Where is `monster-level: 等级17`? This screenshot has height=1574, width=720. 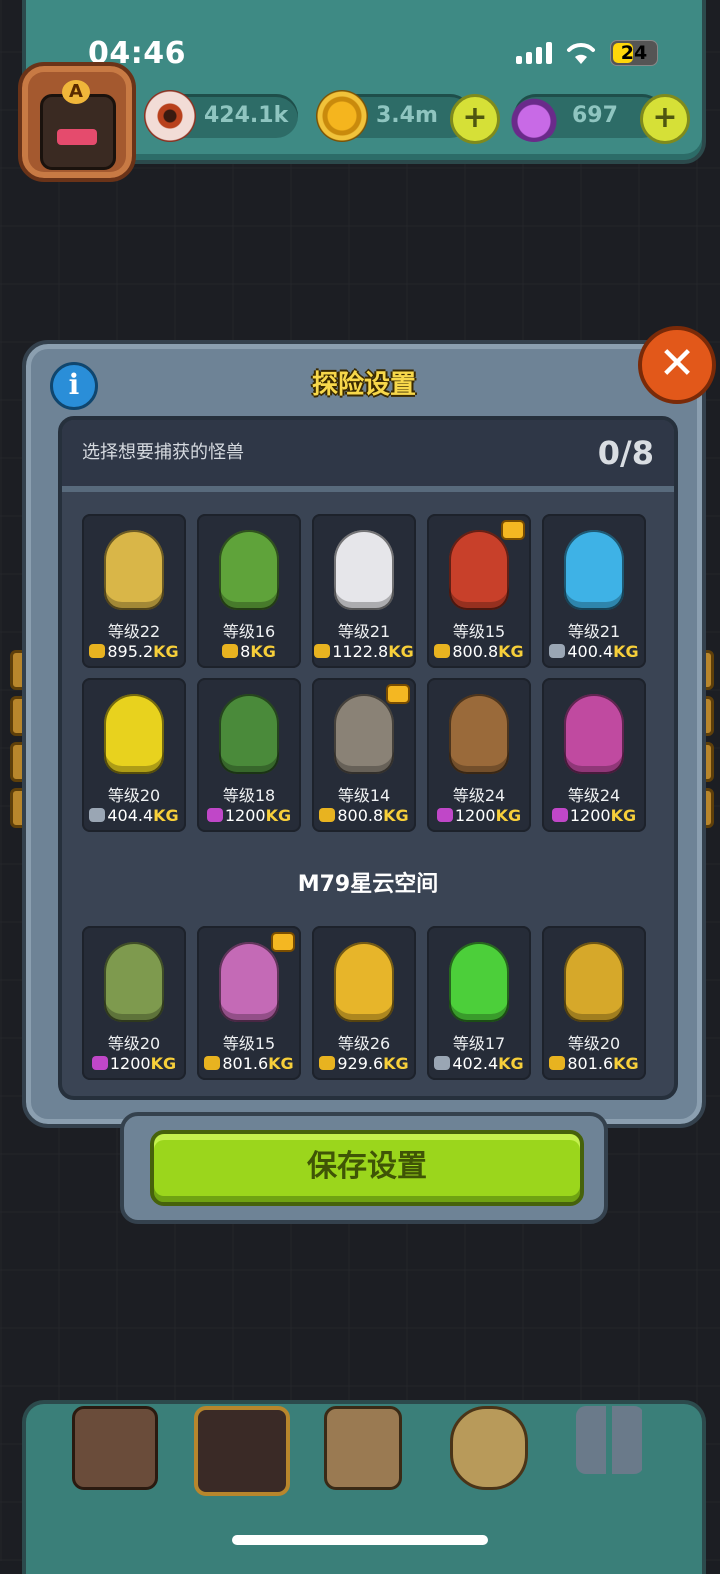
monster-level: 等级17 is located at coordinates (479, 1043).